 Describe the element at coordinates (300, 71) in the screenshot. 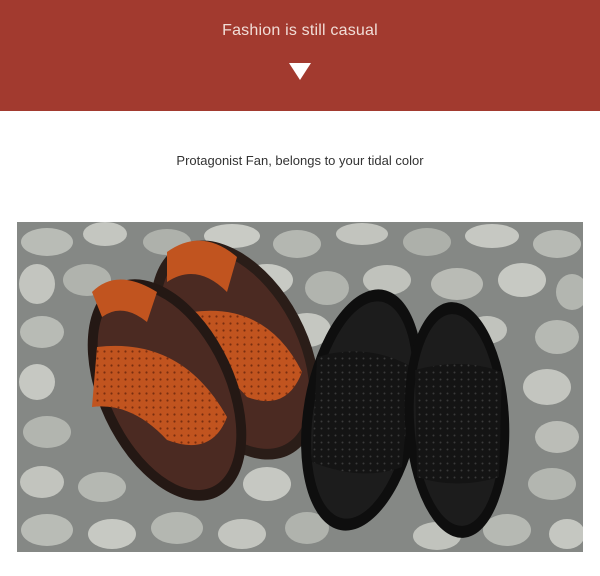

I see `down-triangle-icon` at that location.